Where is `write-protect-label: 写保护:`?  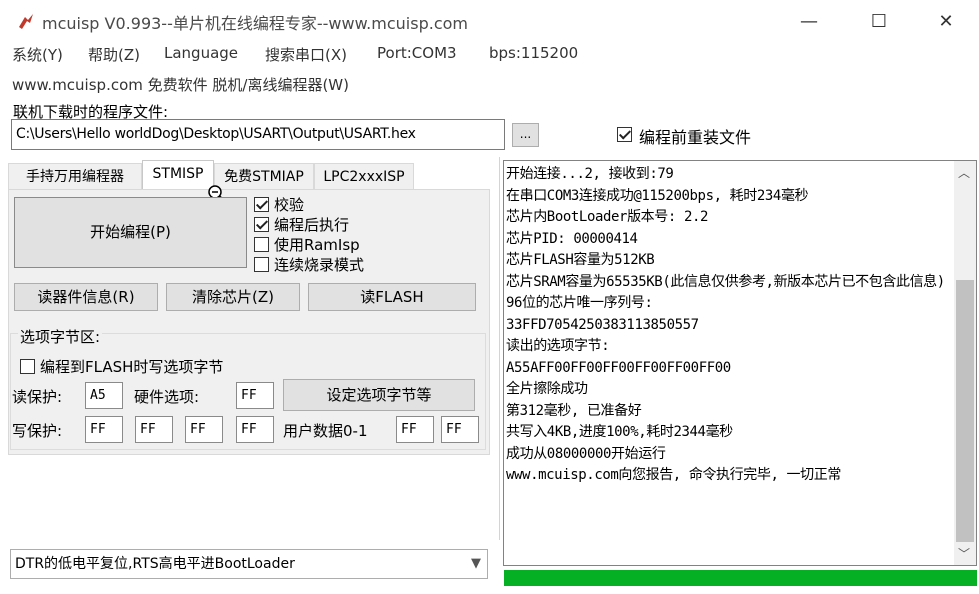
write-protect-label: 写保护: is located at coordinates (37, 431).